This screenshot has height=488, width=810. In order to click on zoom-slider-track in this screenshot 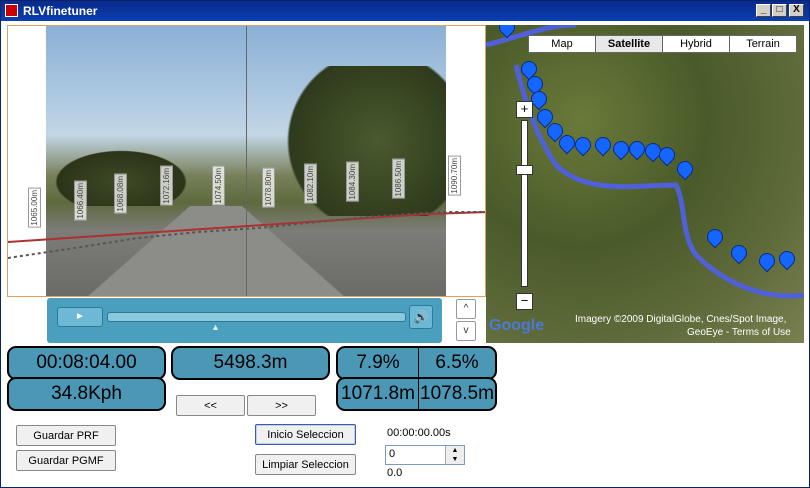, I will do `click(524, 203)`.